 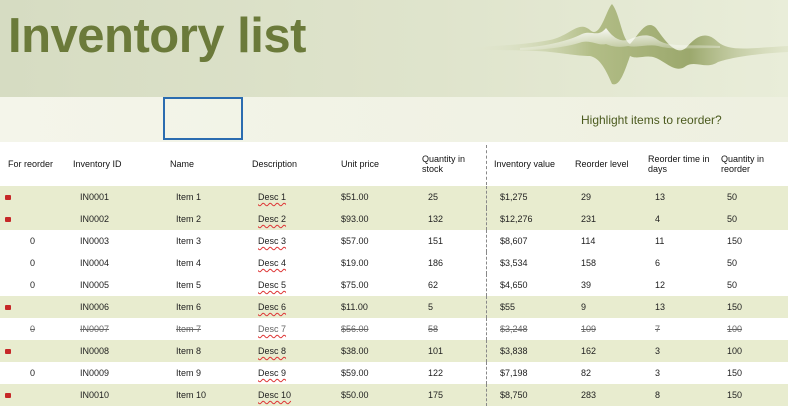 What do you see at coordinates (657, 219) in the screenshot?
I see `cell-reorder-days: 4` at bounding box center [657, 219].